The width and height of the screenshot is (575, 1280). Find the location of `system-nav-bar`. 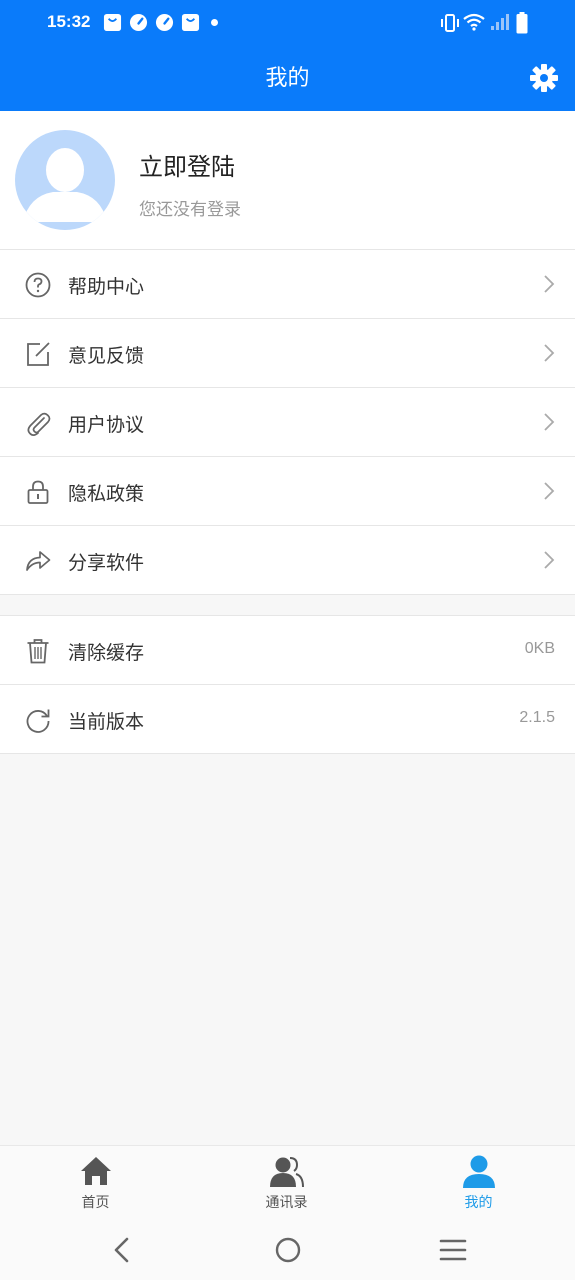

system-nav-bar is located at coordinates (287, 1250).